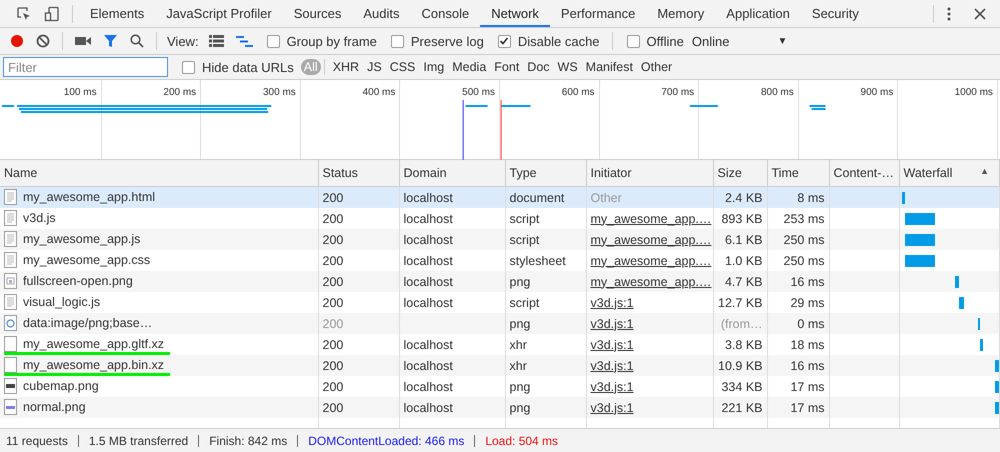 This screenshot has width=1000, height=452. Describe the element at coordinates (798, 239) in the screenshot. I see `table-cell: 250 ms` at that location.